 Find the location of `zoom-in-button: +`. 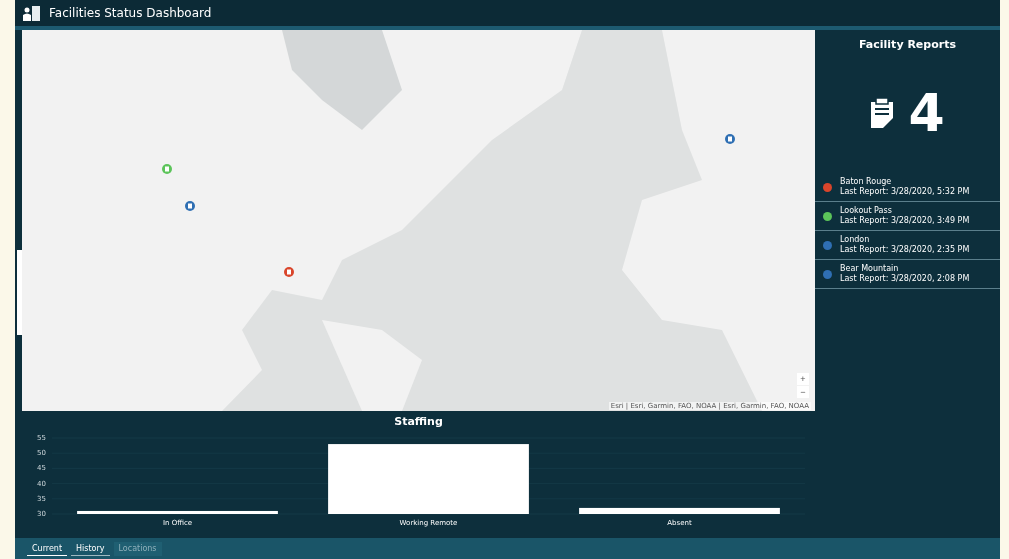

zoom-in-button: + is located at coordinates (803, 379).